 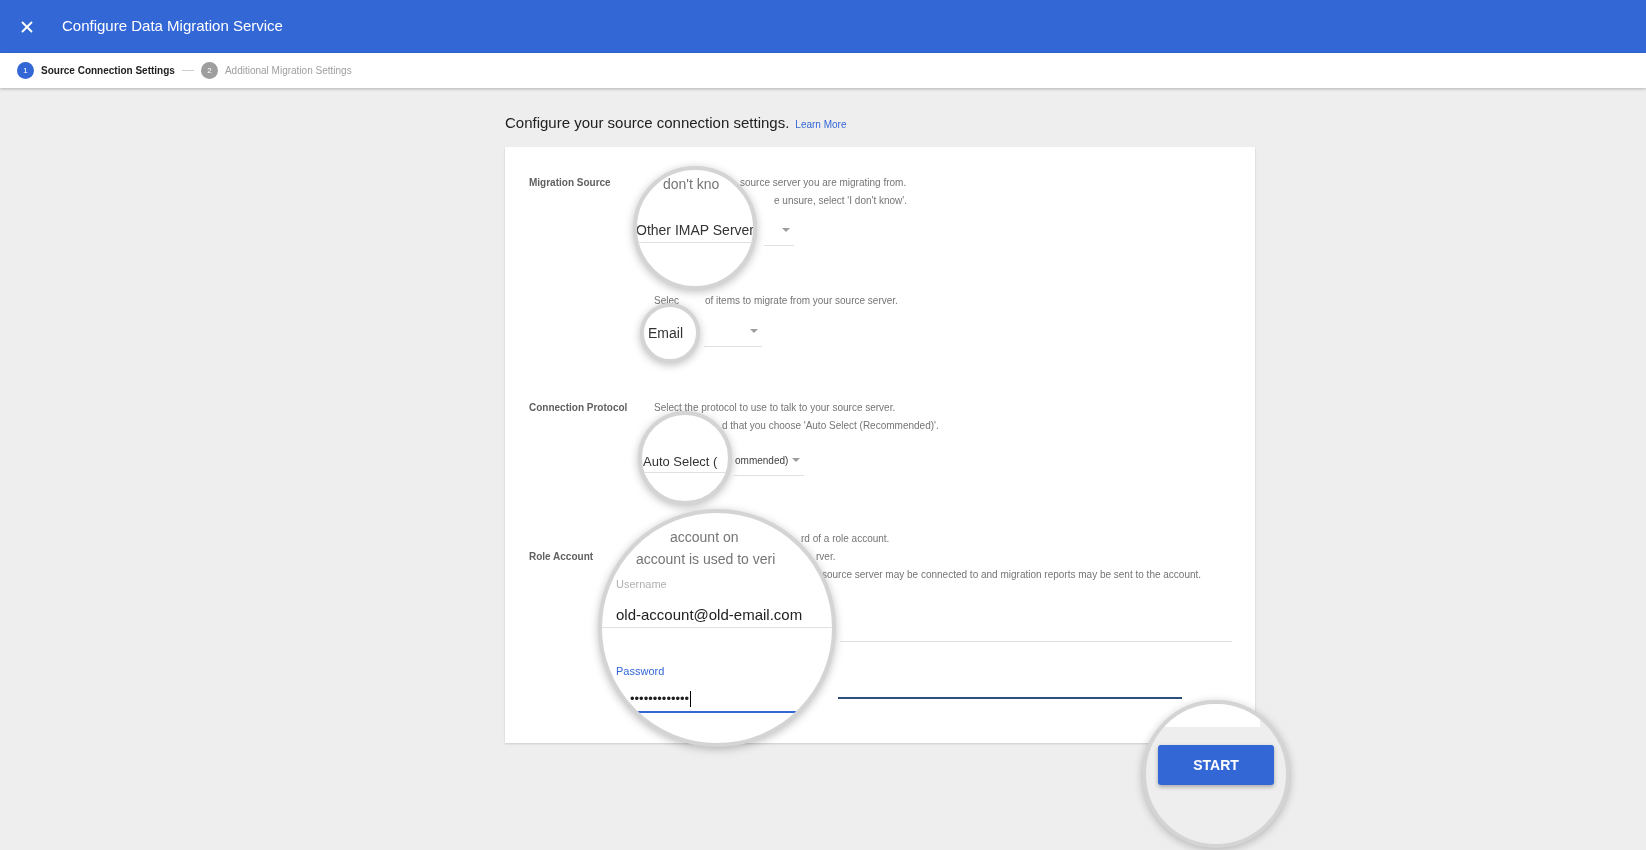 I want to click on hint-text: rd of a role account., so click(x=846, y=538).